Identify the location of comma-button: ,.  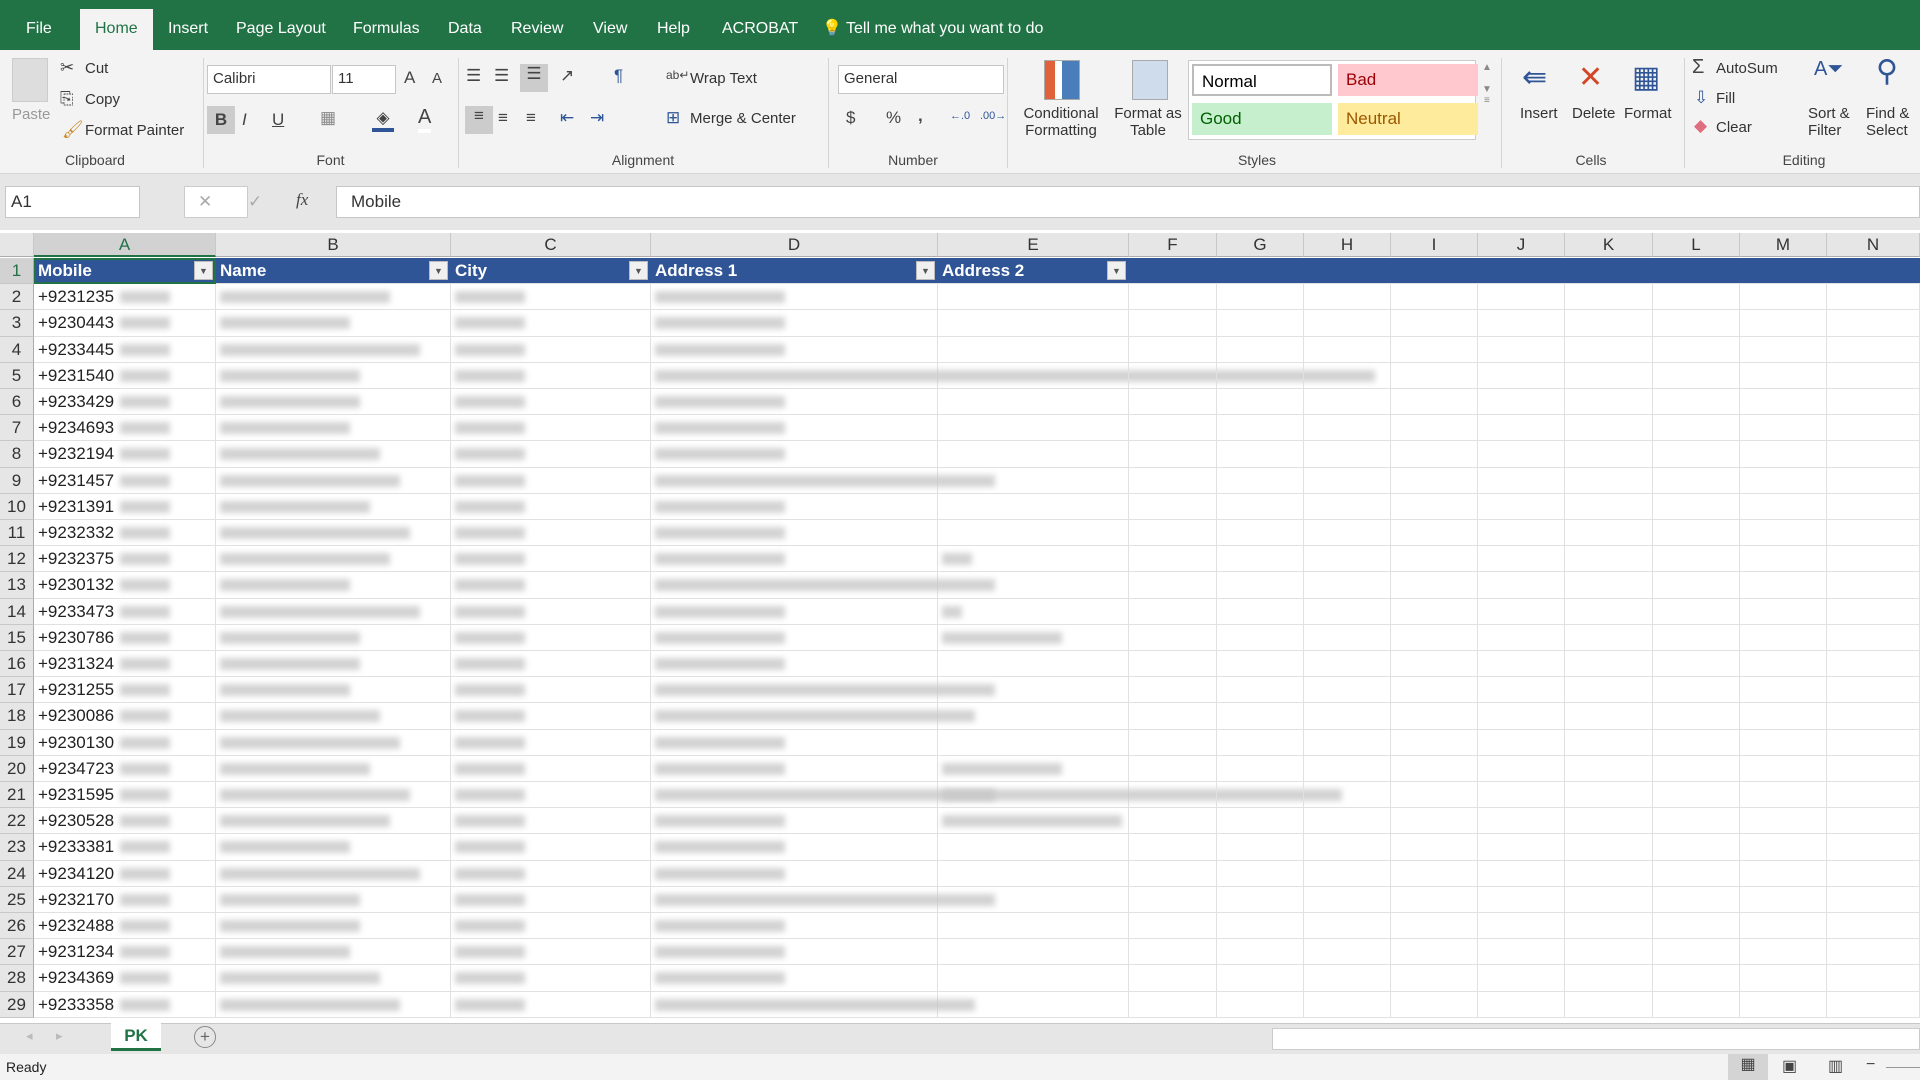
(920, 116).